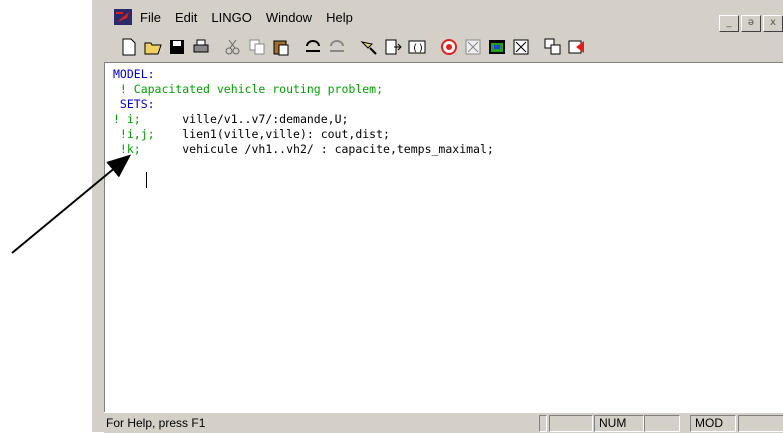  I want to click on restore-button: ə, so click(751, 23).